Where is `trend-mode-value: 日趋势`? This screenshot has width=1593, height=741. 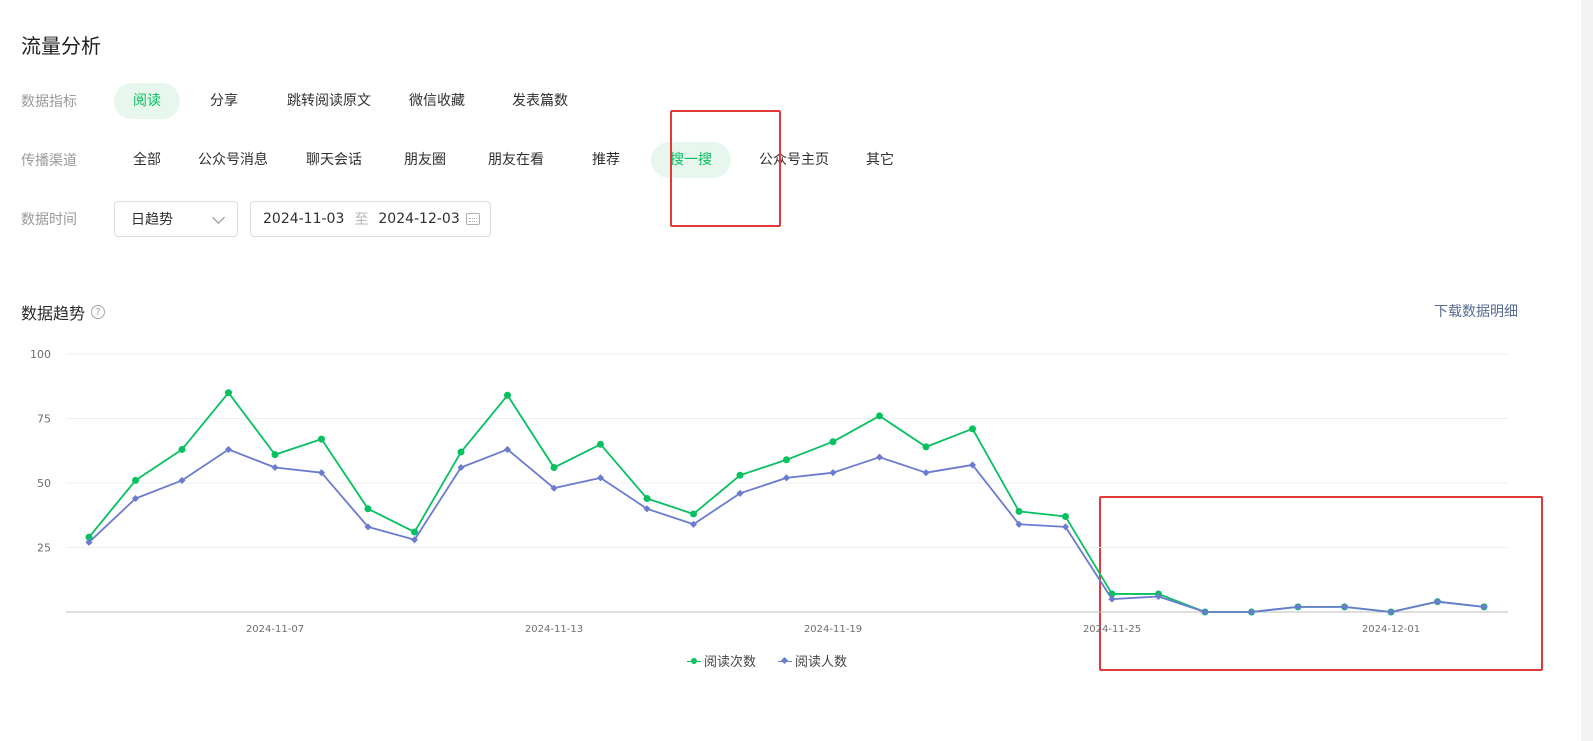
trend-mode-value: 日趋势 is located at coordinates (152, 220).